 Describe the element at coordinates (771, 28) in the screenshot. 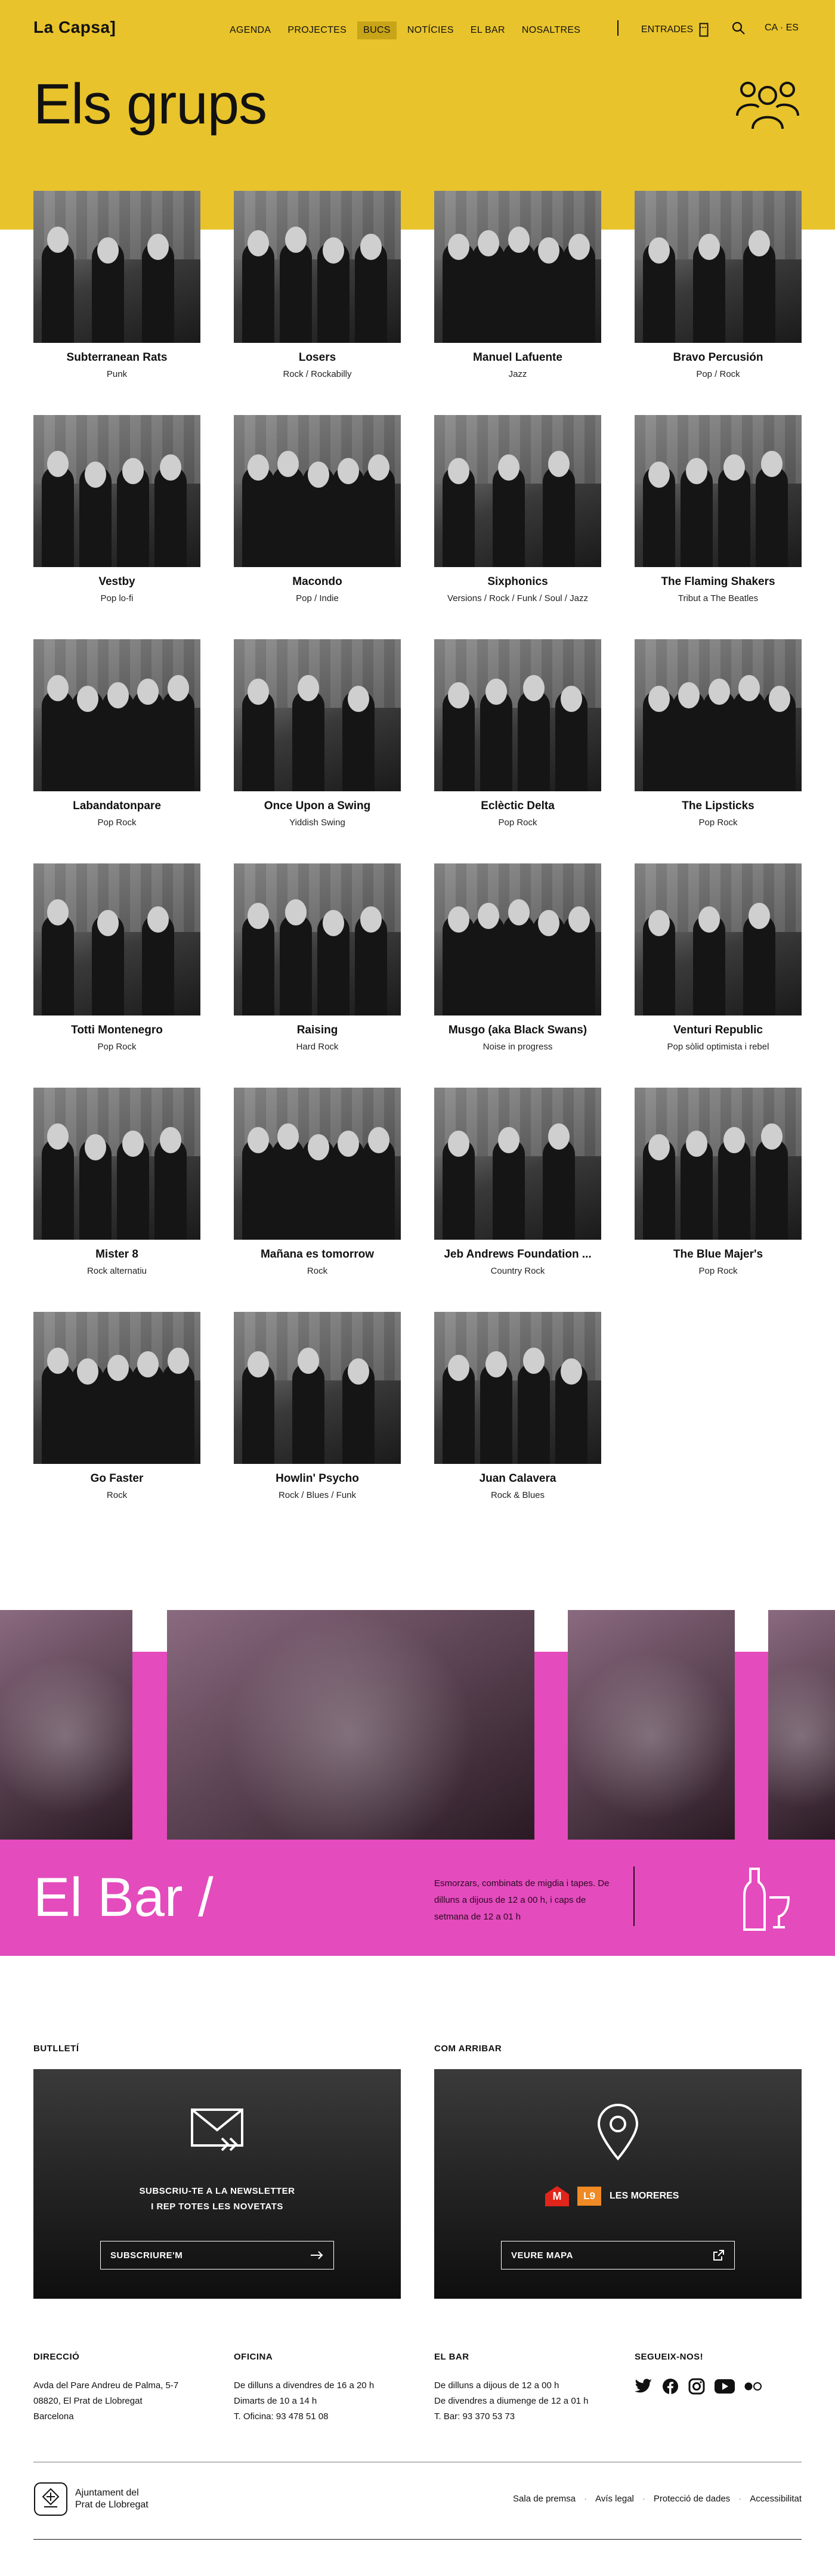

I see `lang-ca: CA` at that location.